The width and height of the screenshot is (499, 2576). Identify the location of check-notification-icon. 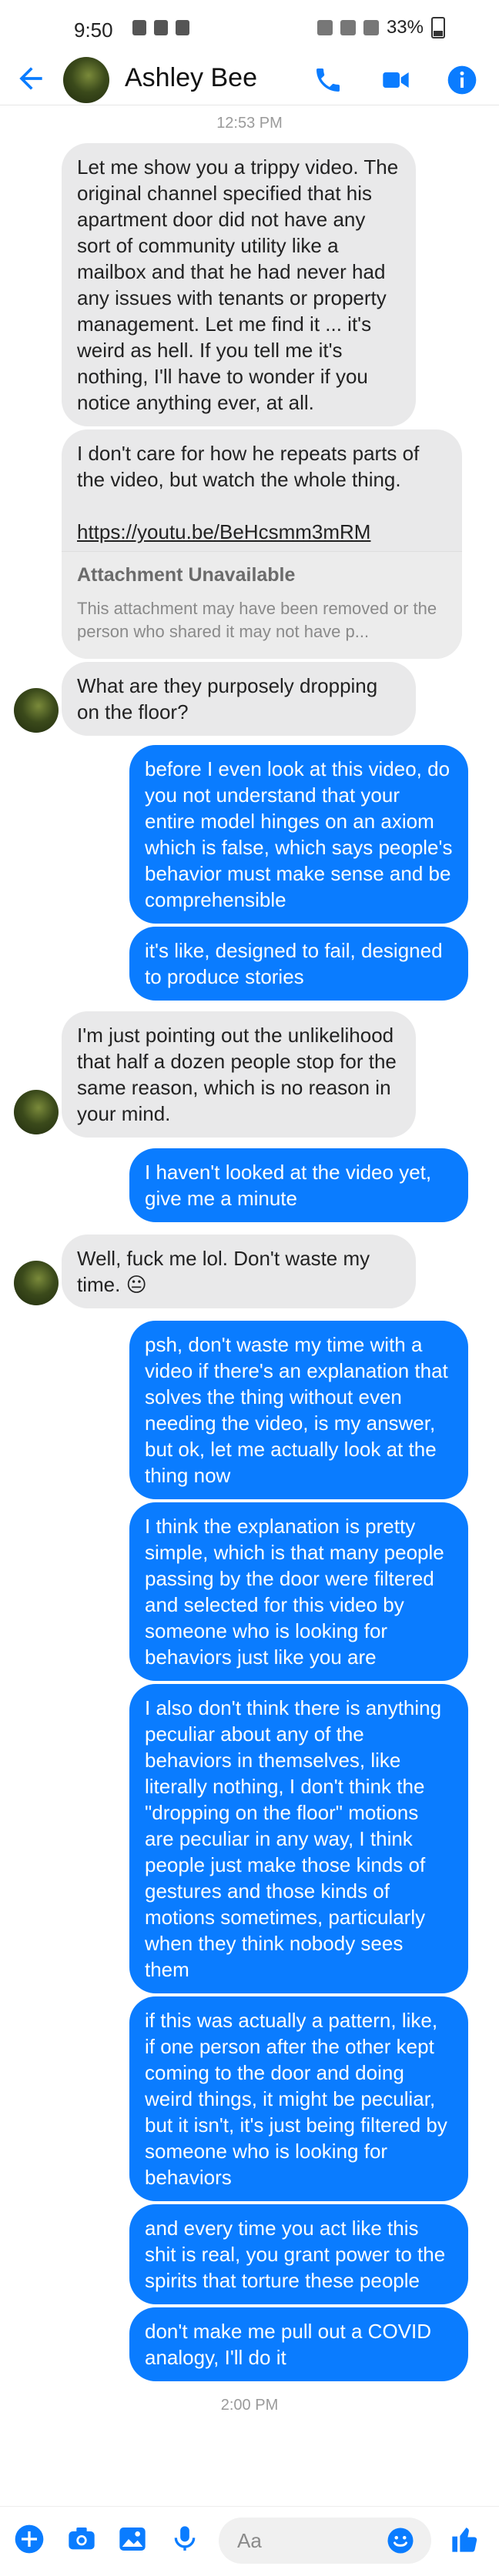
(182, 27).